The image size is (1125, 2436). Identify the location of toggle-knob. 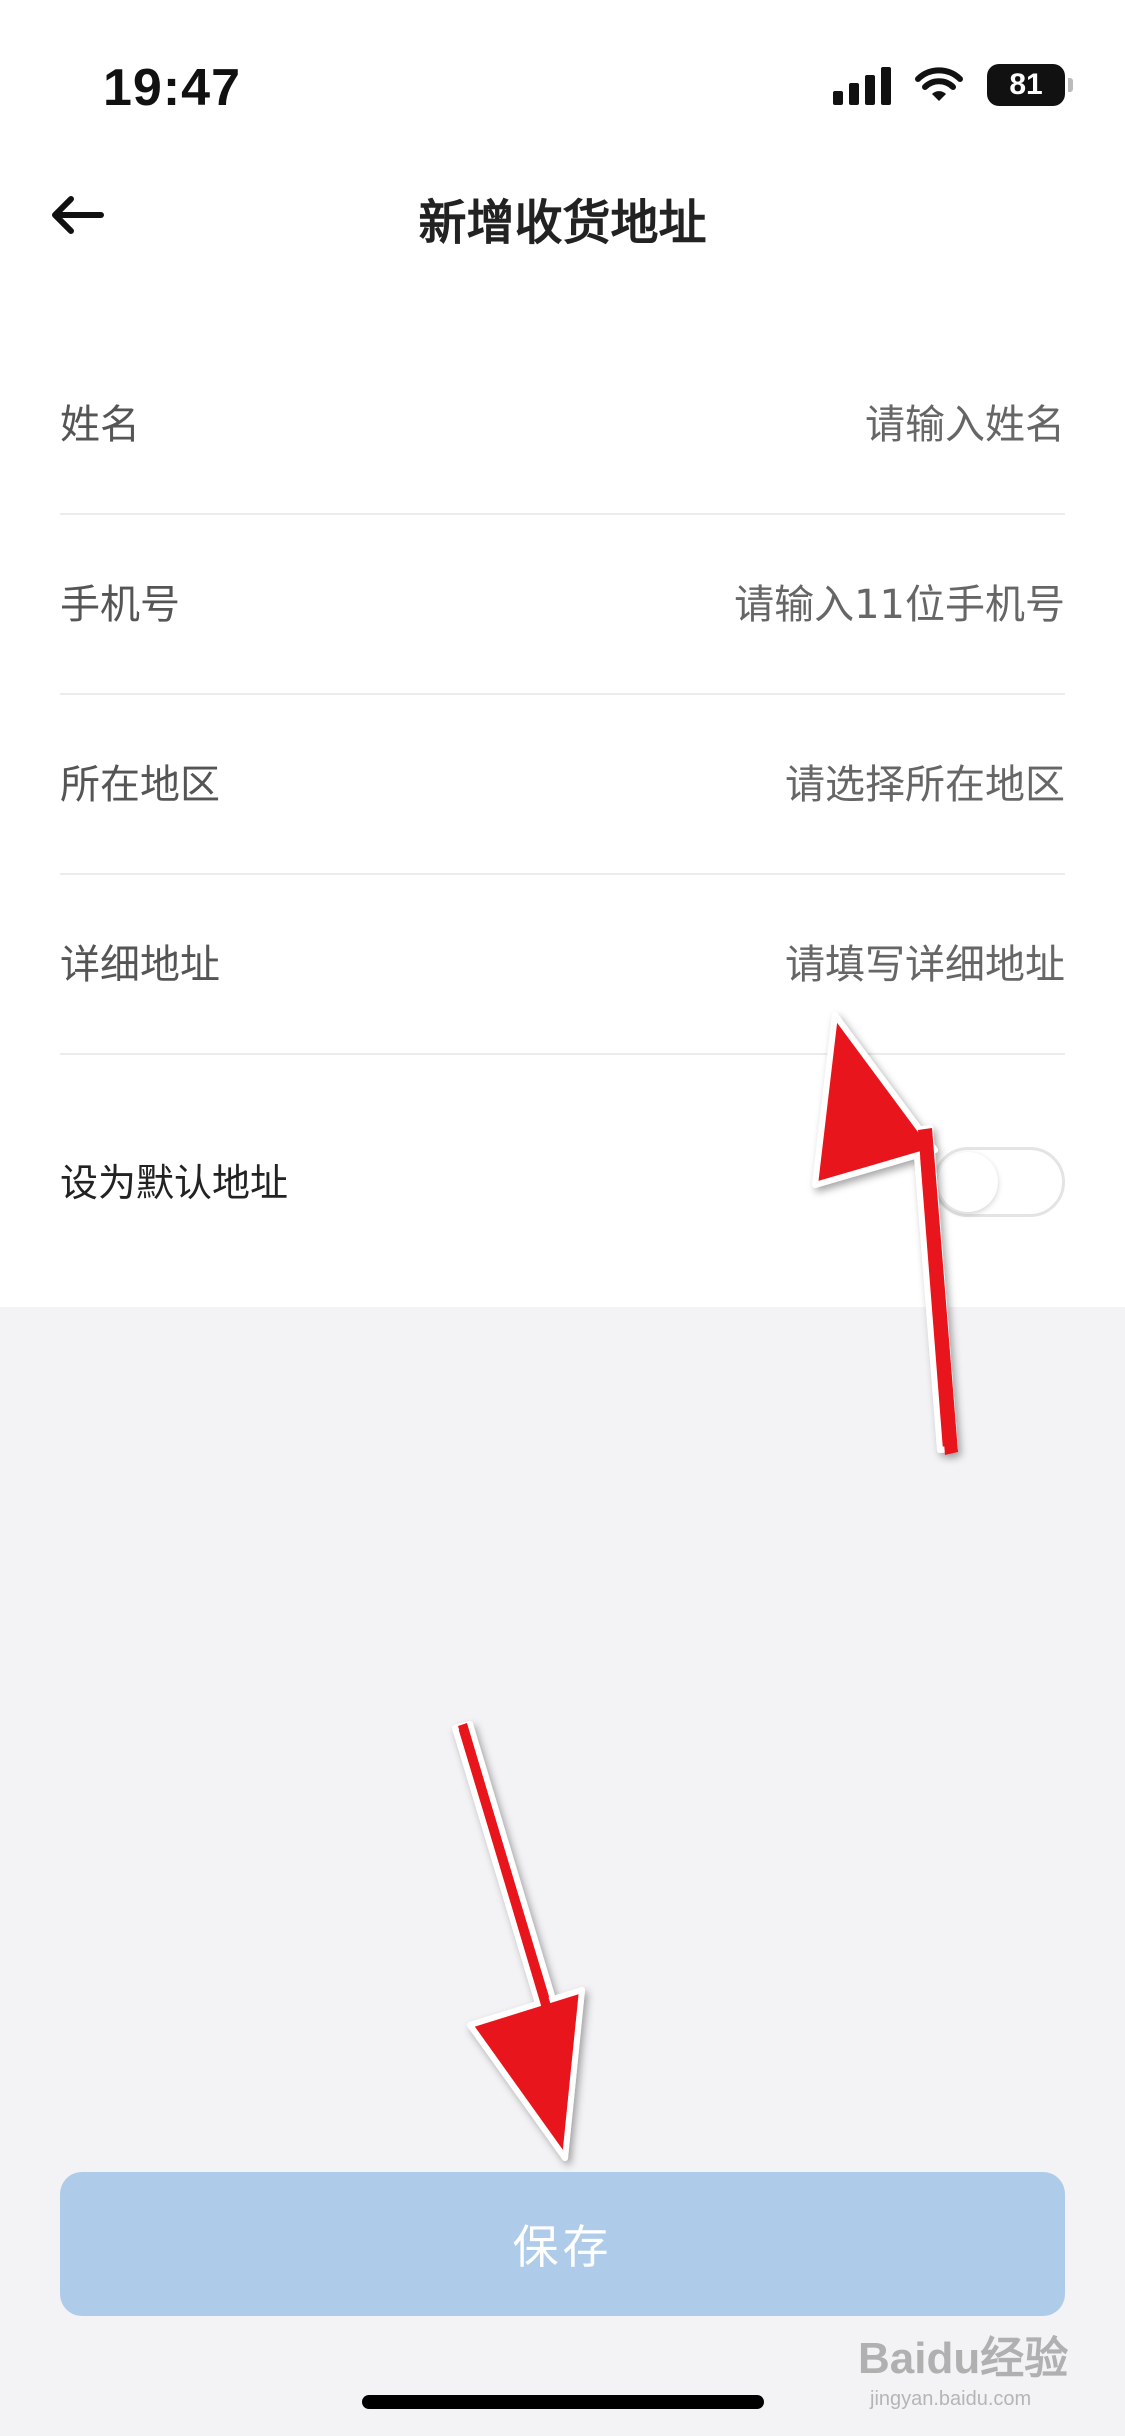
(968, 1182).